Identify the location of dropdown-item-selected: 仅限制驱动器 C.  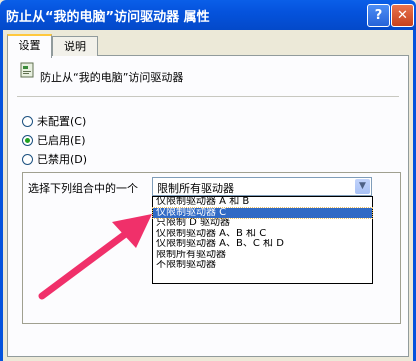
(262, 212).